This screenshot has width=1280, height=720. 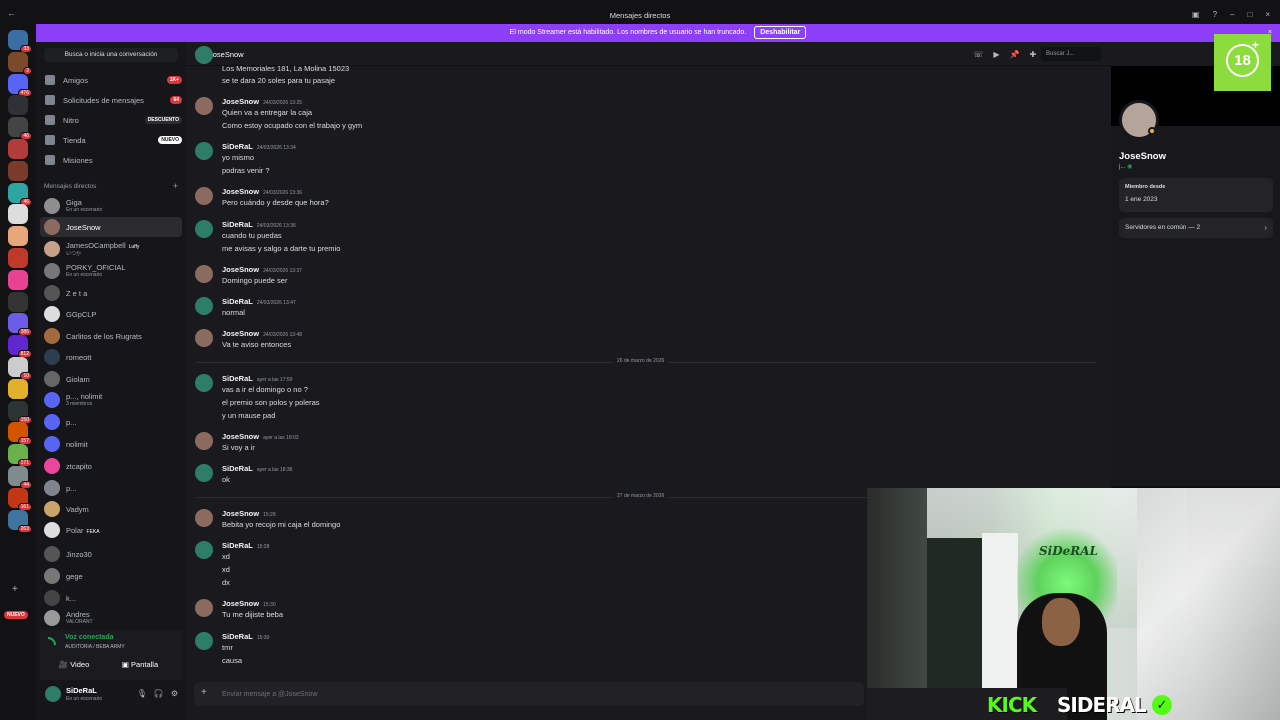 I want to click on nav-item-shop: Tienda NUEVO, so click(x=111, y=140).